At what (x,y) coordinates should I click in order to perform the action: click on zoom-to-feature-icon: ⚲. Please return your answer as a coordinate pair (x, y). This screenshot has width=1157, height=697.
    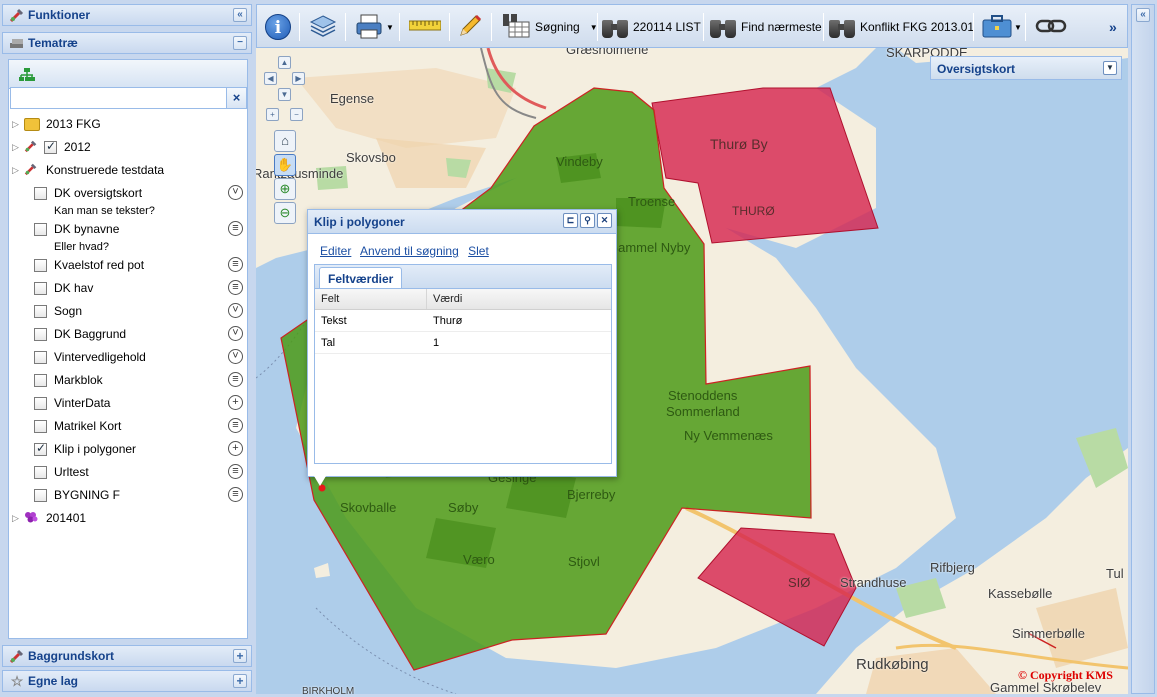
    Looking at the image, I should click on (587, 220).